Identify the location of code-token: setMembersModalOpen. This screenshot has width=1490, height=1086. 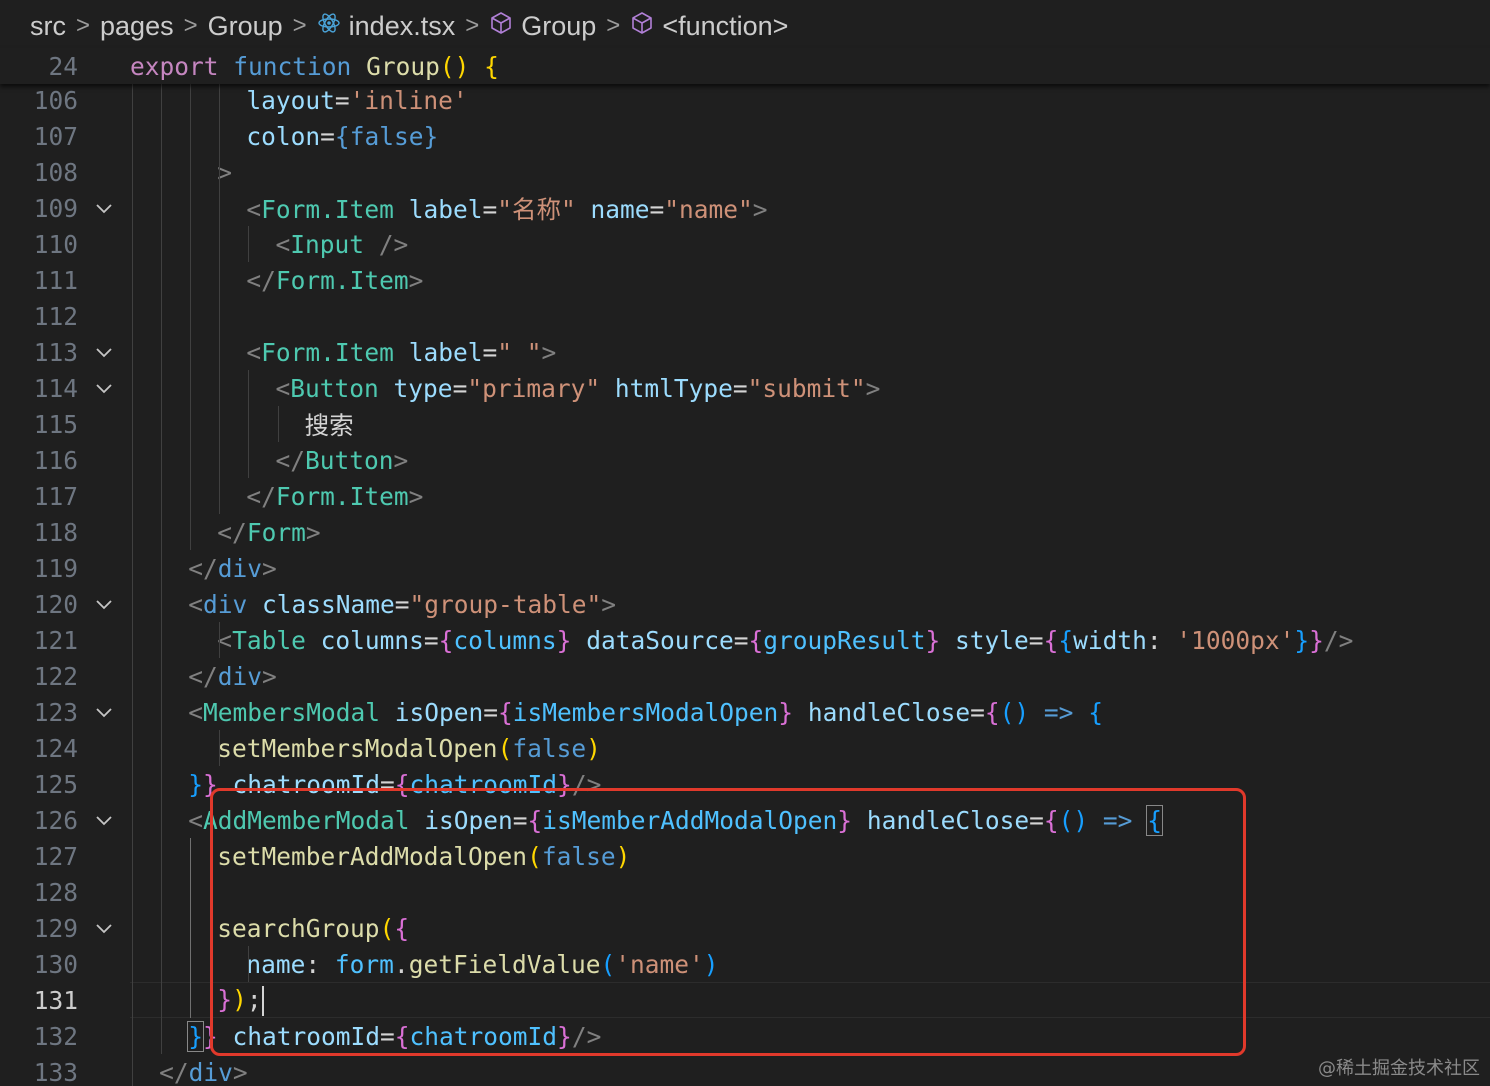
(357, 748).